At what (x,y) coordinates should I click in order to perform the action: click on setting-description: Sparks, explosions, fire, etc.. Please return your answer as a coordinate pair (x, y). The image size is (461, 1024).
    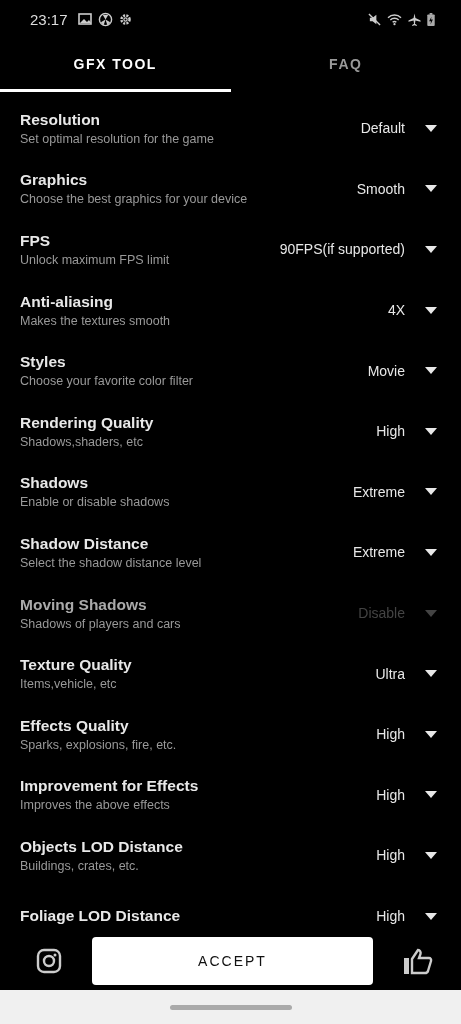
    Looking at the image, I should click on (99, 744).